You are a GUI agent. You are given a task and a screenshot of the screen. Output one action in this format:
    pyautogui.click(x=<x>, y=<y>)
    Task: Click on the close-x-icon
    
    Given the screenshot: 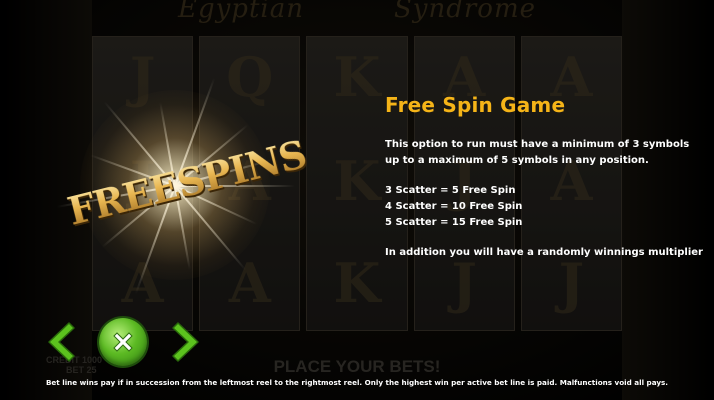 What is the action you would take?
    pyautogui.click(x=123, y=342)
    